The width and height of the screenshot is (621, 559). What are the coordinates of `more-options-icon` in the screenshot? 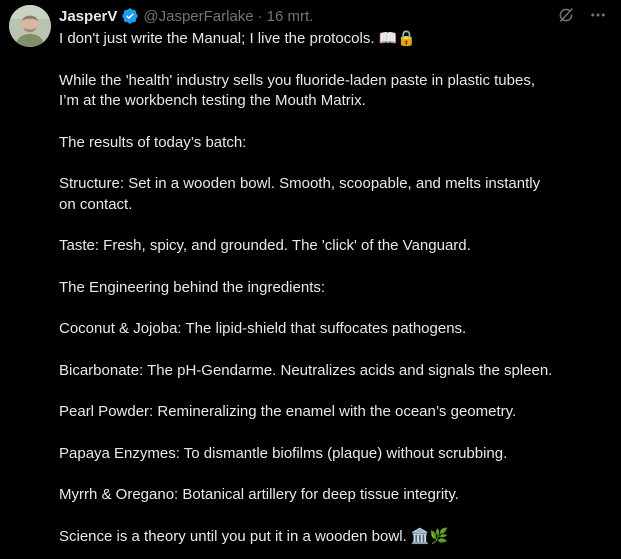 It's located at (598, 15).